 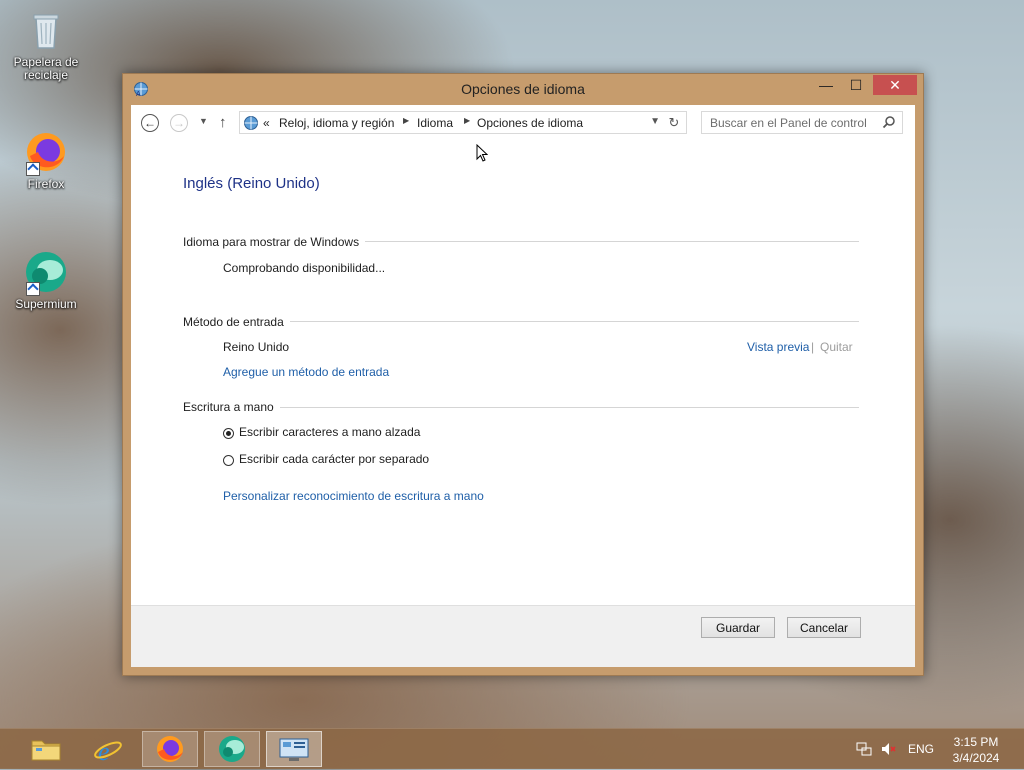 What do you see at coordinates (104, 751) in the screenshot?
I see `svg-text: e` at bounding box center [104, 751].